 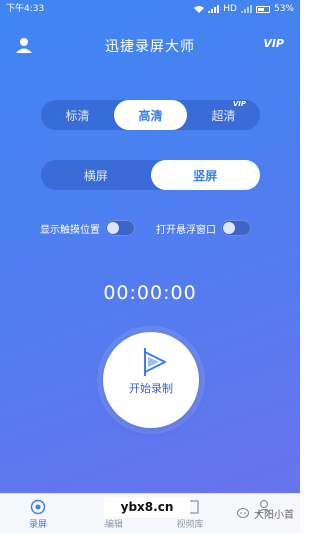 What do you see at coordinates (113, 525) in the screenshot?
I see `tab-edit-label: 编辑` at bounding box center [113, 525].